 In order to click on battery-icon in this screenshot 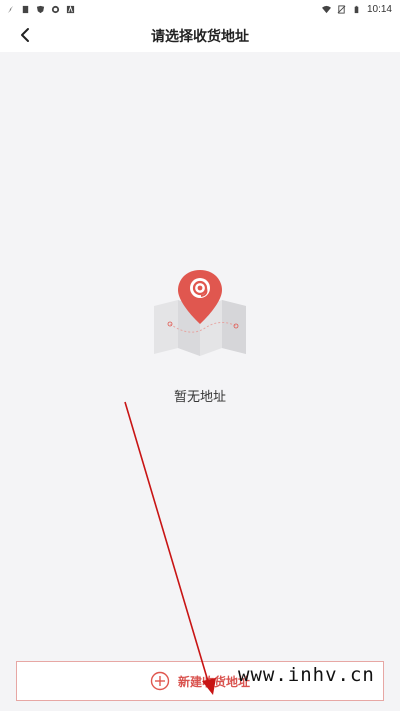, I will do `click(356, 9)`.